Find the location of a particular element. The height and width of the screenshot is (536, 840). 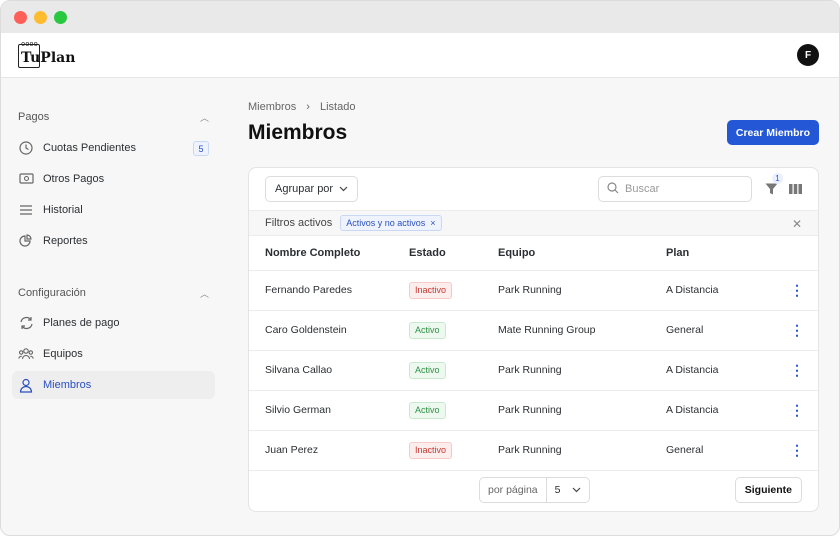

column-header-team: Equipo is located at coordinates (582, 253).